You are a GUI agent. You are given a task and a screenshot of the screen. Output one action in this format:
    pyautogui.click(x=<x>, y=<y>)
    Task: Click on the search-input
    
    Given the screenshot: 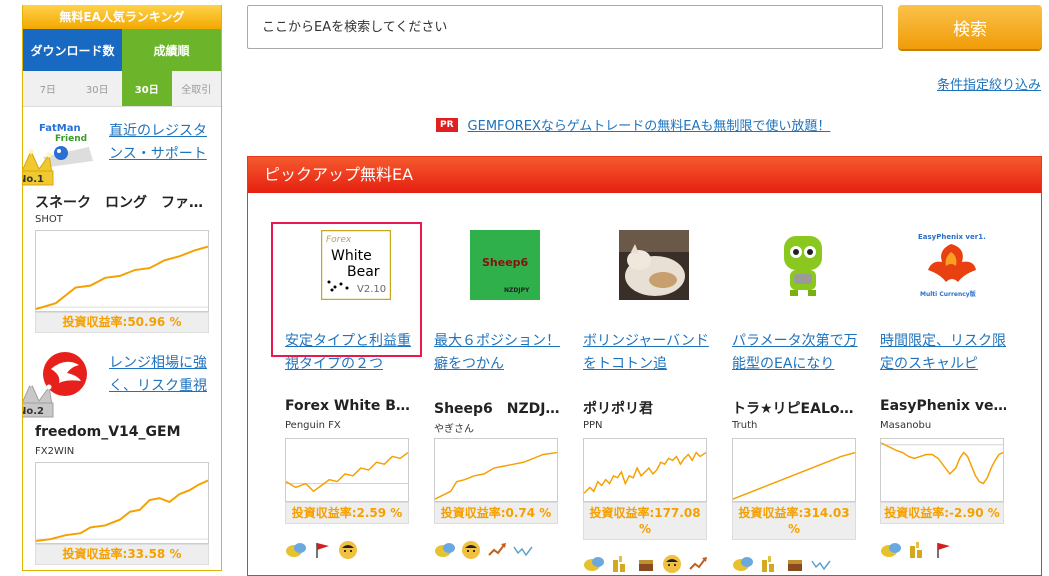 What is the action you would take?
    pyautogui.click(x=565, y=27)
    